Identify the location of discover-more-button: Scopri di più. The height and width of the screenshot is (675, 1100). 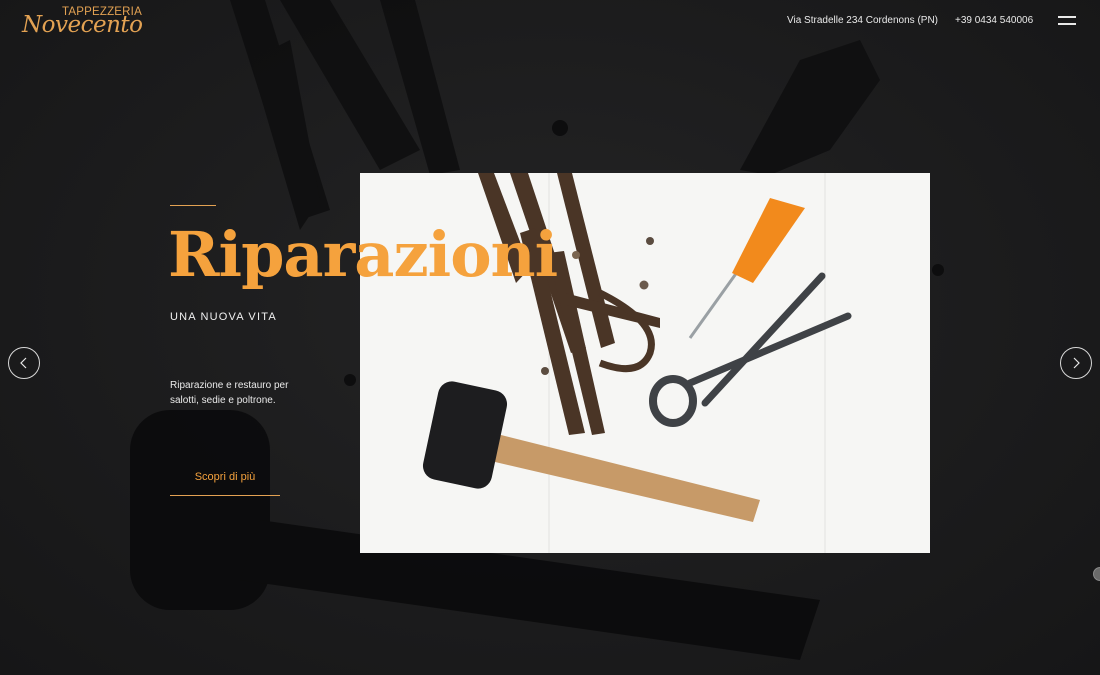
(225, 480).